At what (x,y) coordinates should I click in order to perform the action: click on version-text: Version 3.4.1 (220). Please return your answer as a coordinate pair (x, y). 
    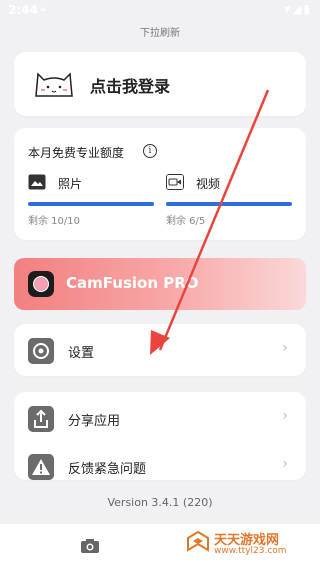
    Looking at the image, I should click on (160, 502).